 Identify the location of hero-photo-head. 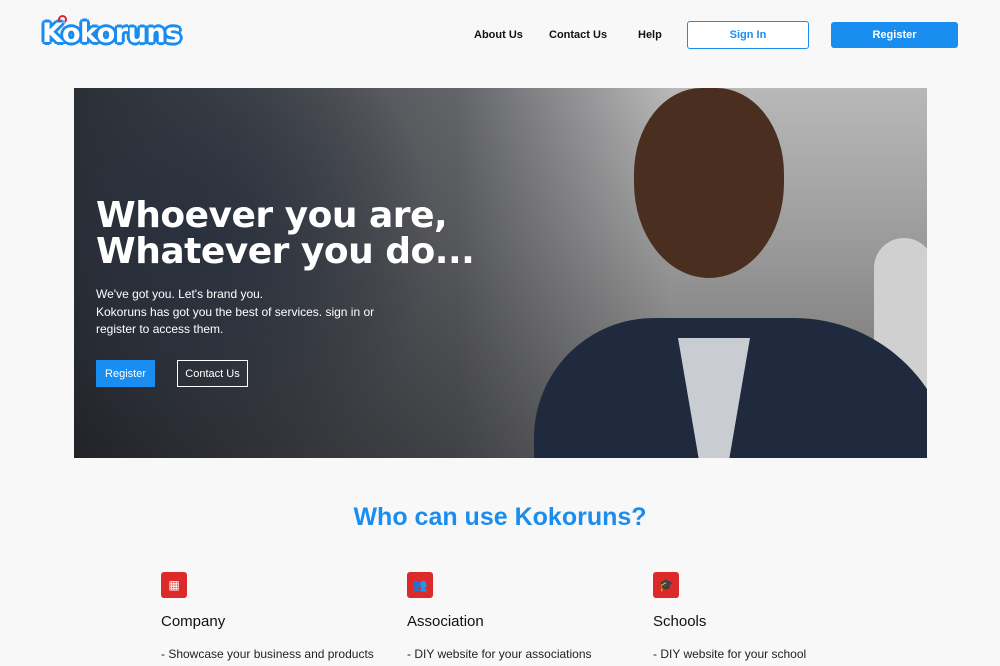
(709, 183).